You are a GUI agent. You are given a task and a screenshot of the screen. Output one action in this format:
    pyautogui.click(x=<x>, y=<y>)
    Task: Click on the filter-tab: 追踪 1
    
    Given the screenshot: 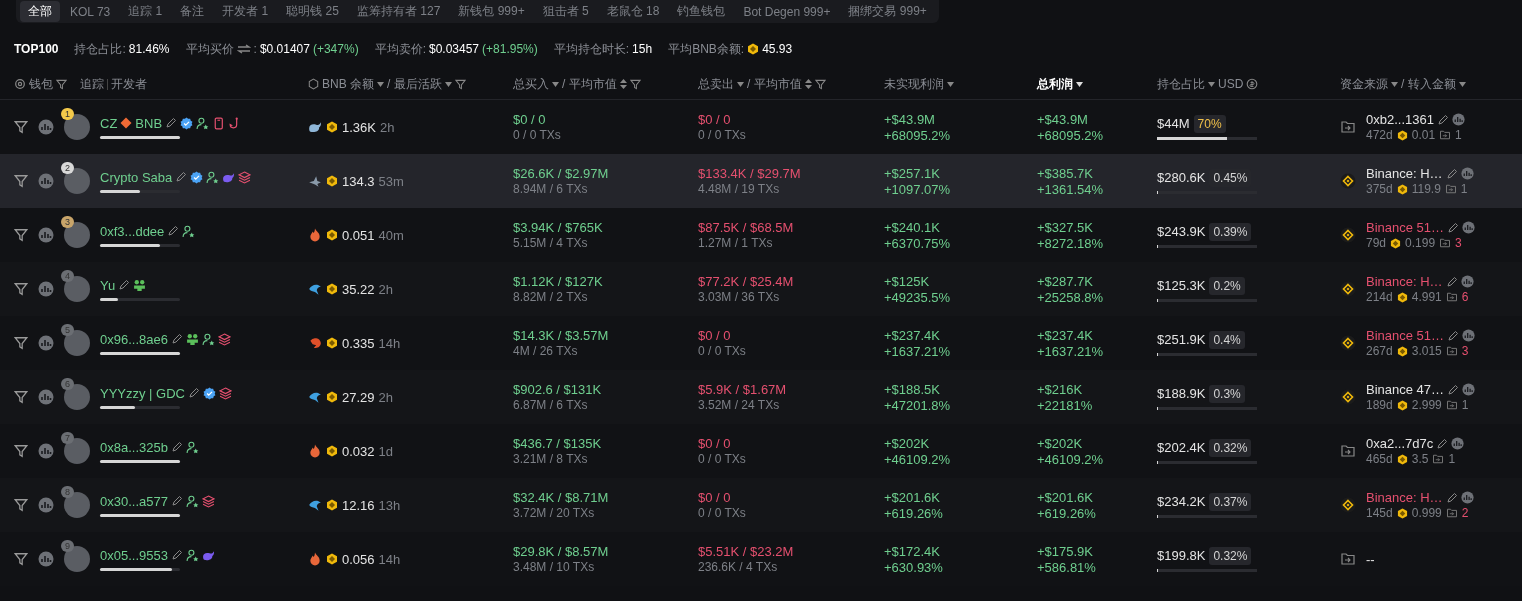 What is the action you would take?
    pyautogui.click(x=145, y=11)
    